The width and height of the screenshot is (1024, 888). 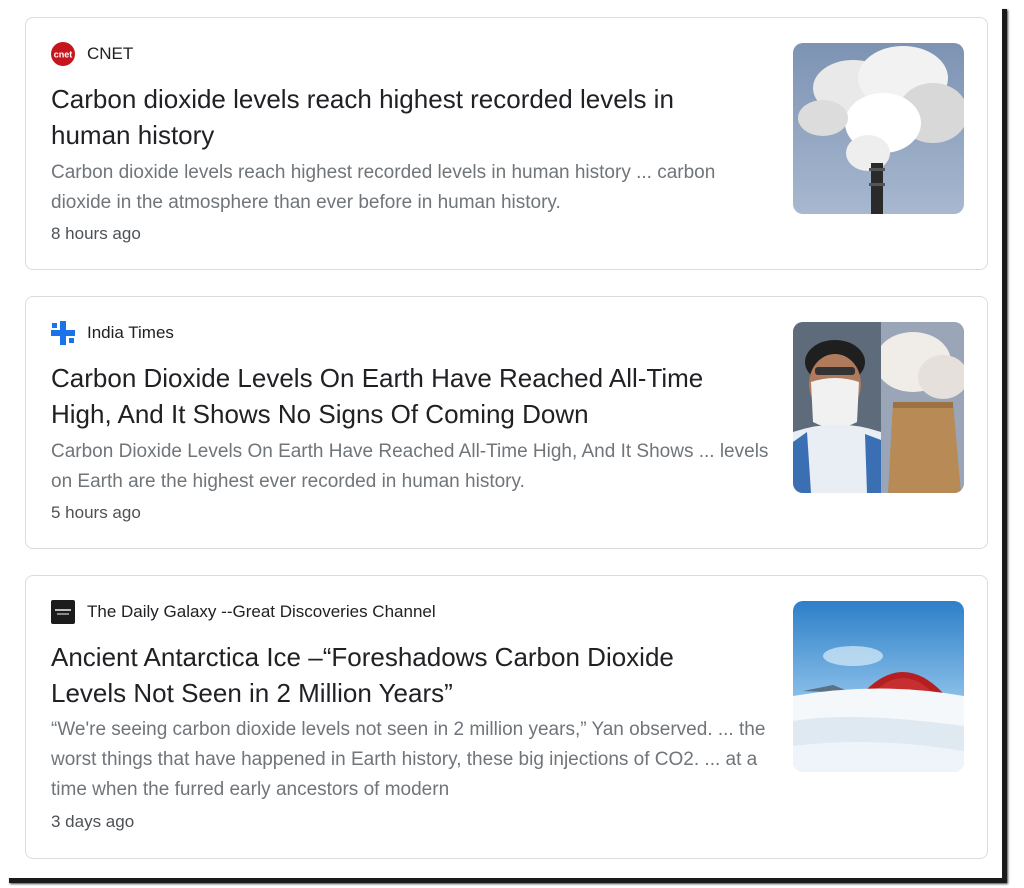 What do you see at coordinates (130, 332) in the screenshot?
I see `source-name: India Times` at bounding box center [130, 332].